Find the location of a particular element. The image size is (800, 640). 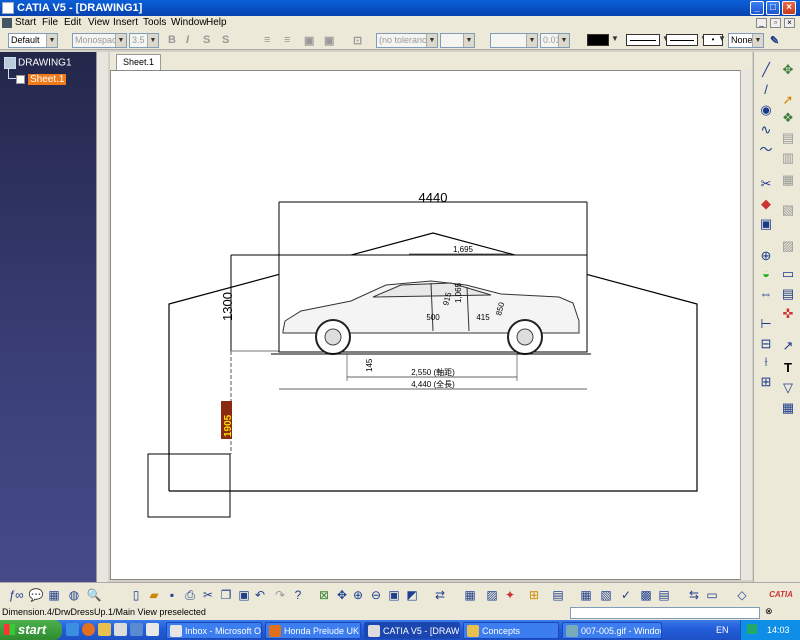

frame-icon: ▭ is located at coordinates (712, 595).